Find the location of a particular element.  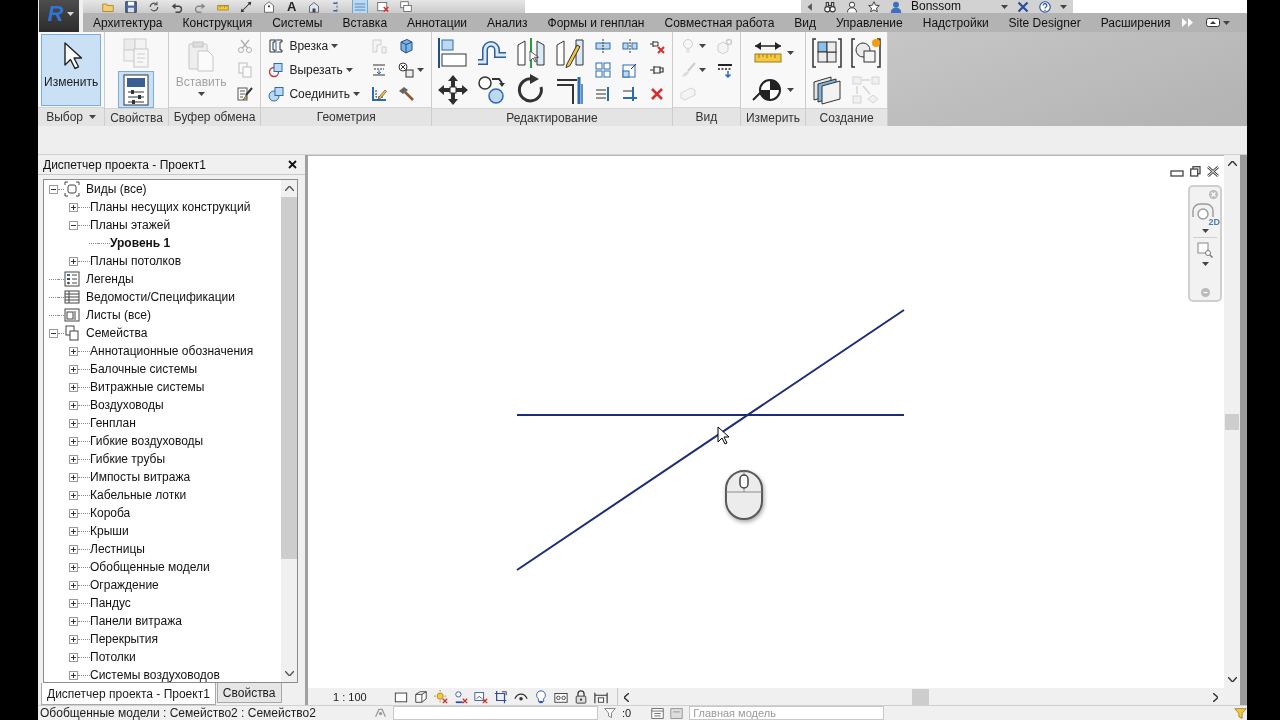

subscription-button is located at coordinates (852, 6).